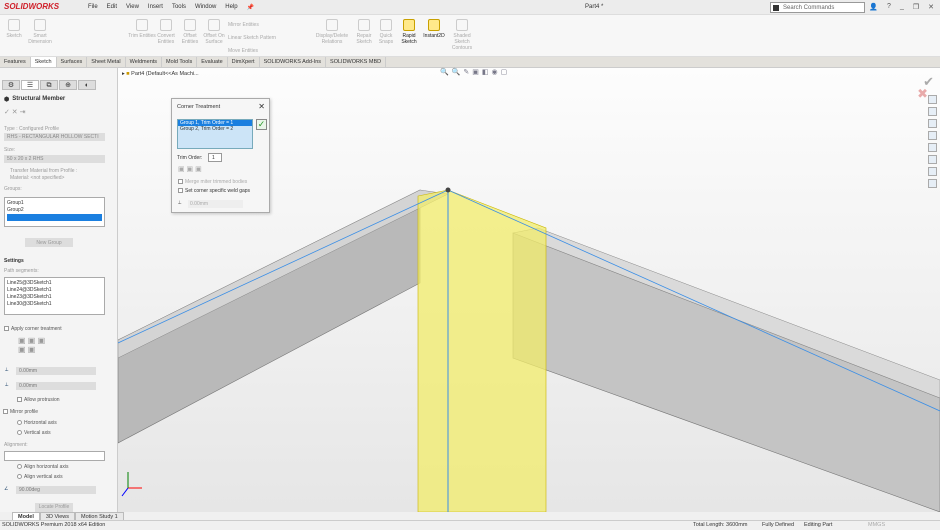 The width and height of the screenshot is (940, 530). Describe the element at coordinates (43, 62) in the screenshot. I see `tab-sketch: Sketch` at that location.